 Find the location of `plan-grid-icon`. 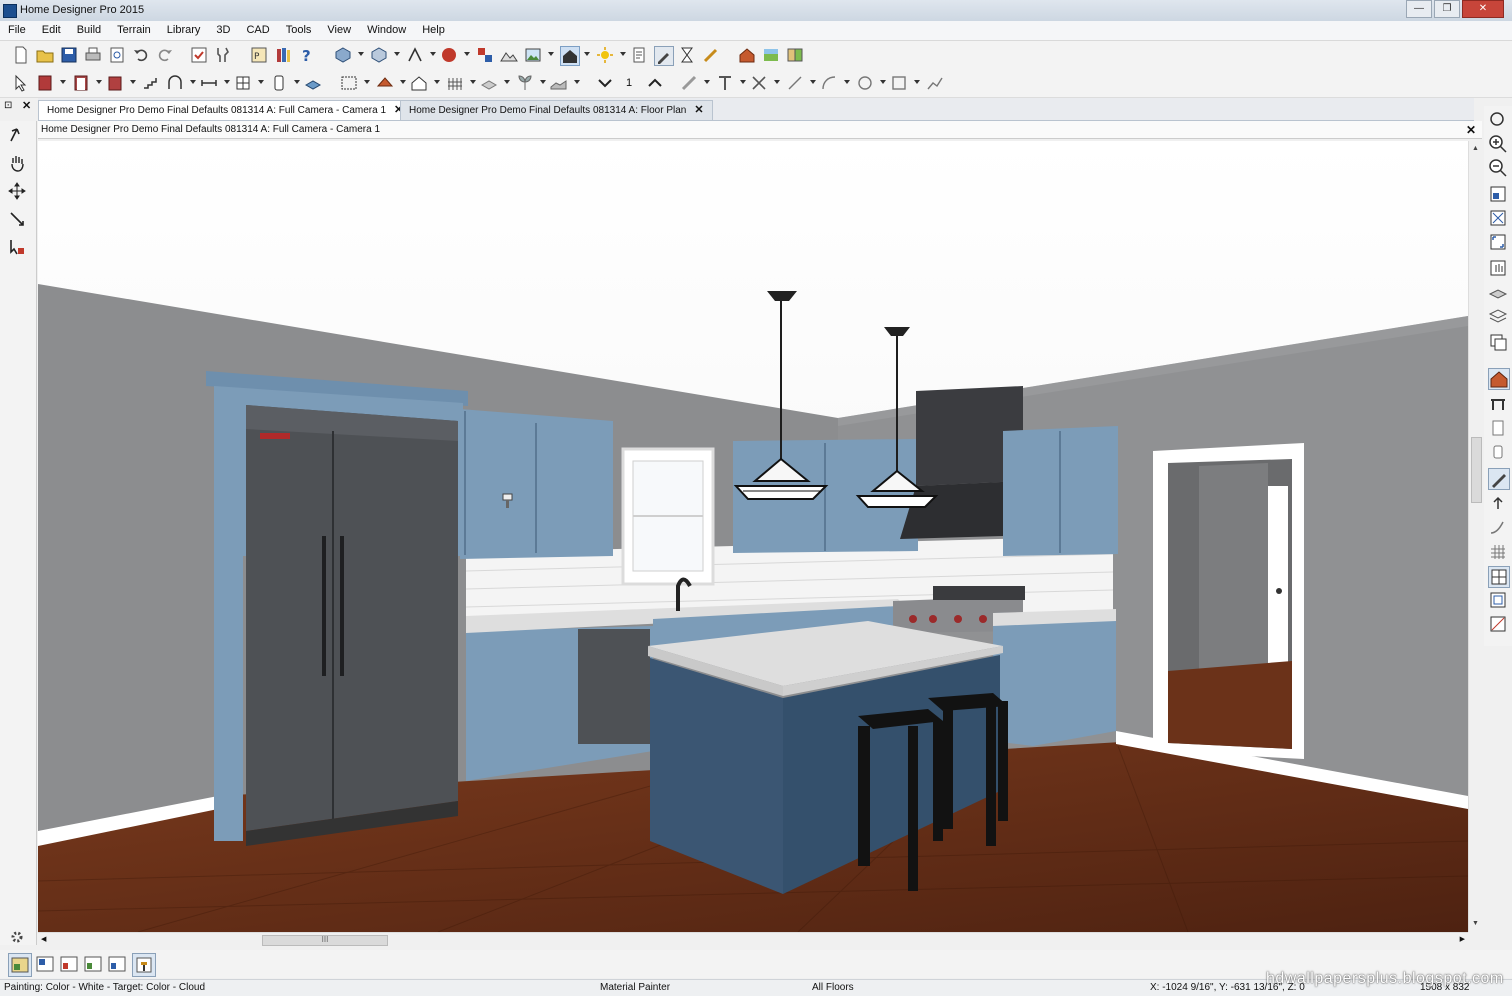

plan-grid-icon is located at coordinates (1499, 577).